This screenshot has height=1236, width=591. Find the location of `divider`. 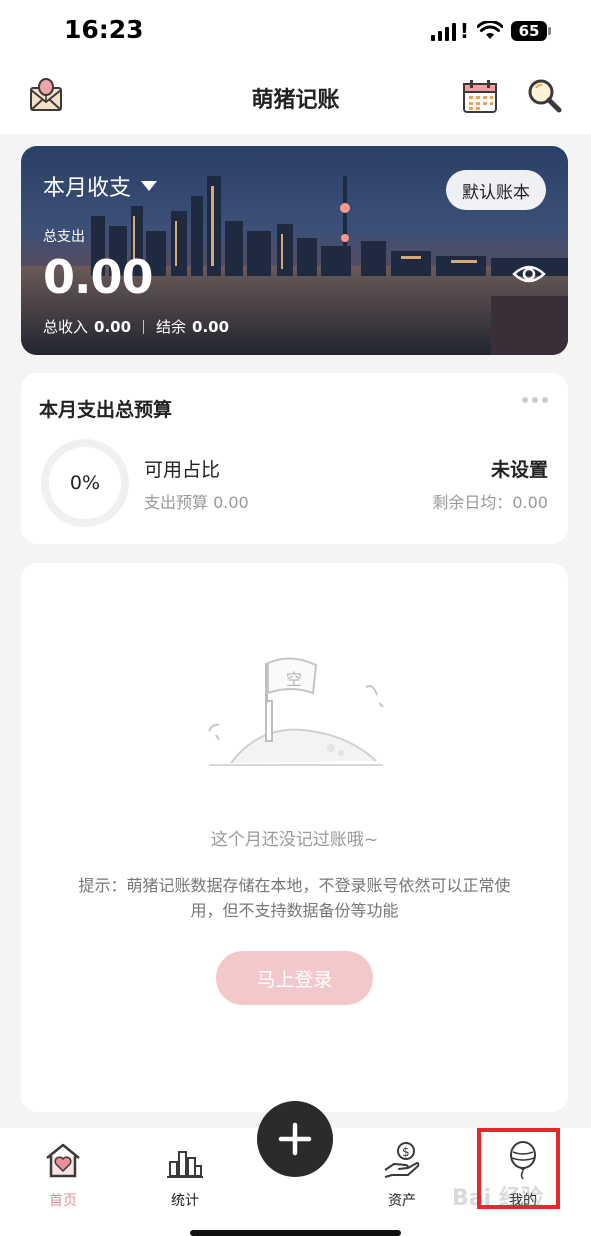

divider is located at coordinates (144, 326).